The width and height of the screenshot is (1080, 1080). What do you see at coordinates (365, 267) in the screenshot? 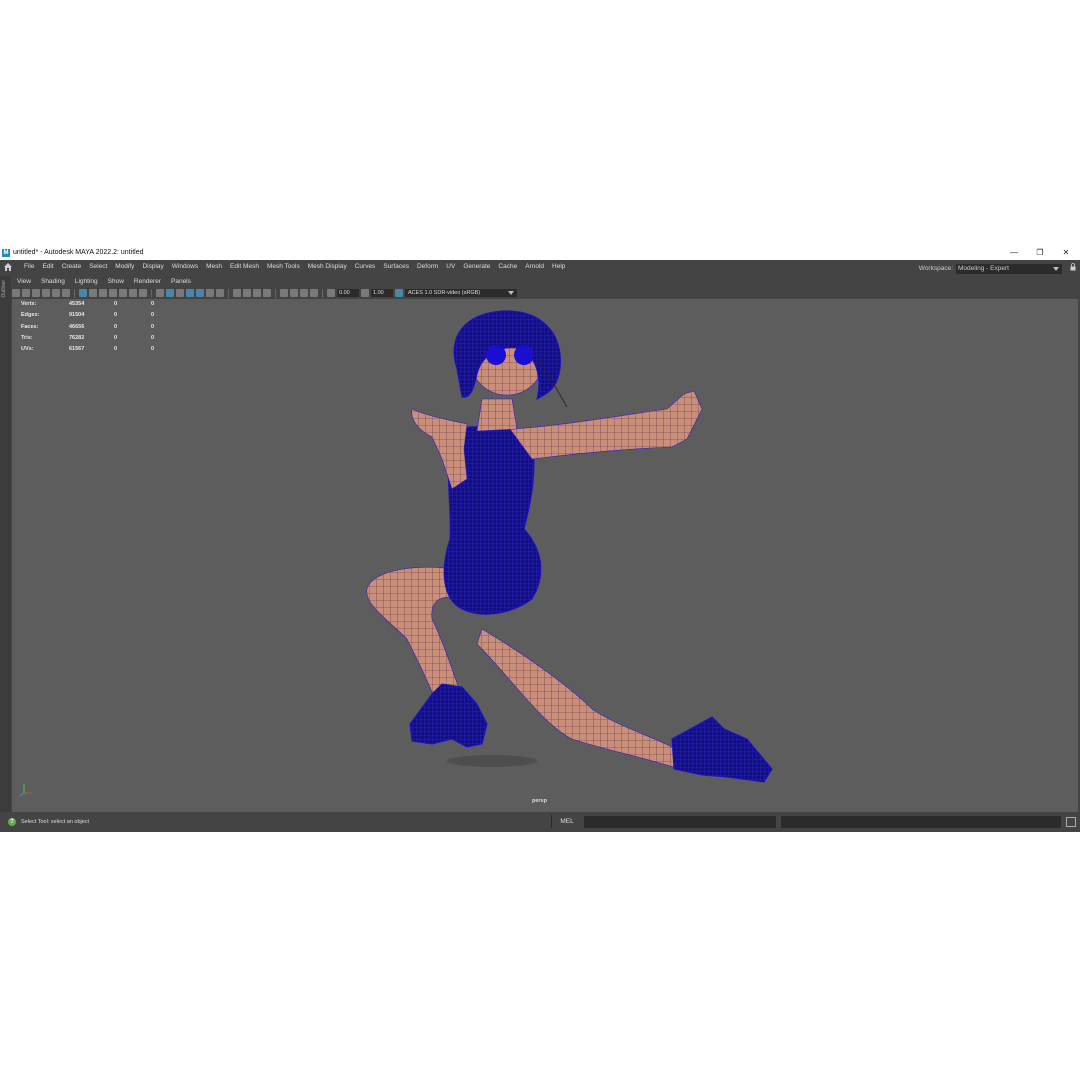
I see `menu-curves: Curves` at bounding box center [365, 267].